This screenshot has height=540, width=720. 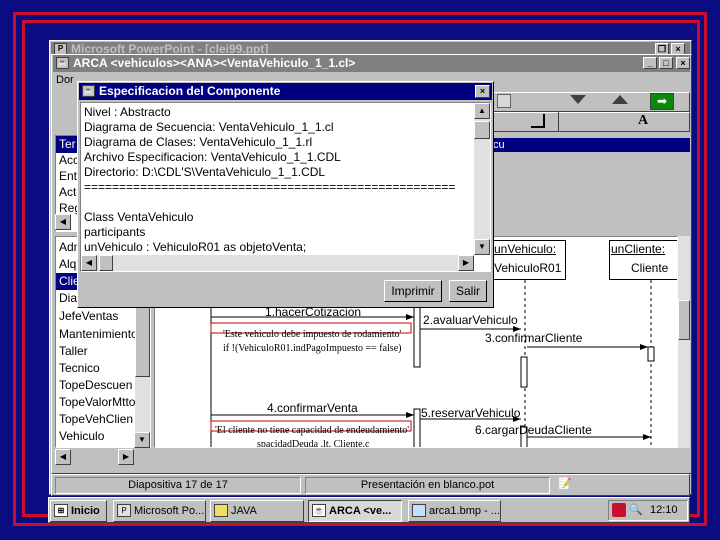 What do you see at coordinates (178, 485) in the screenshot?
I see `slide-indicator: Diapositiva 17 de 17` at bounding box center [178, 485].